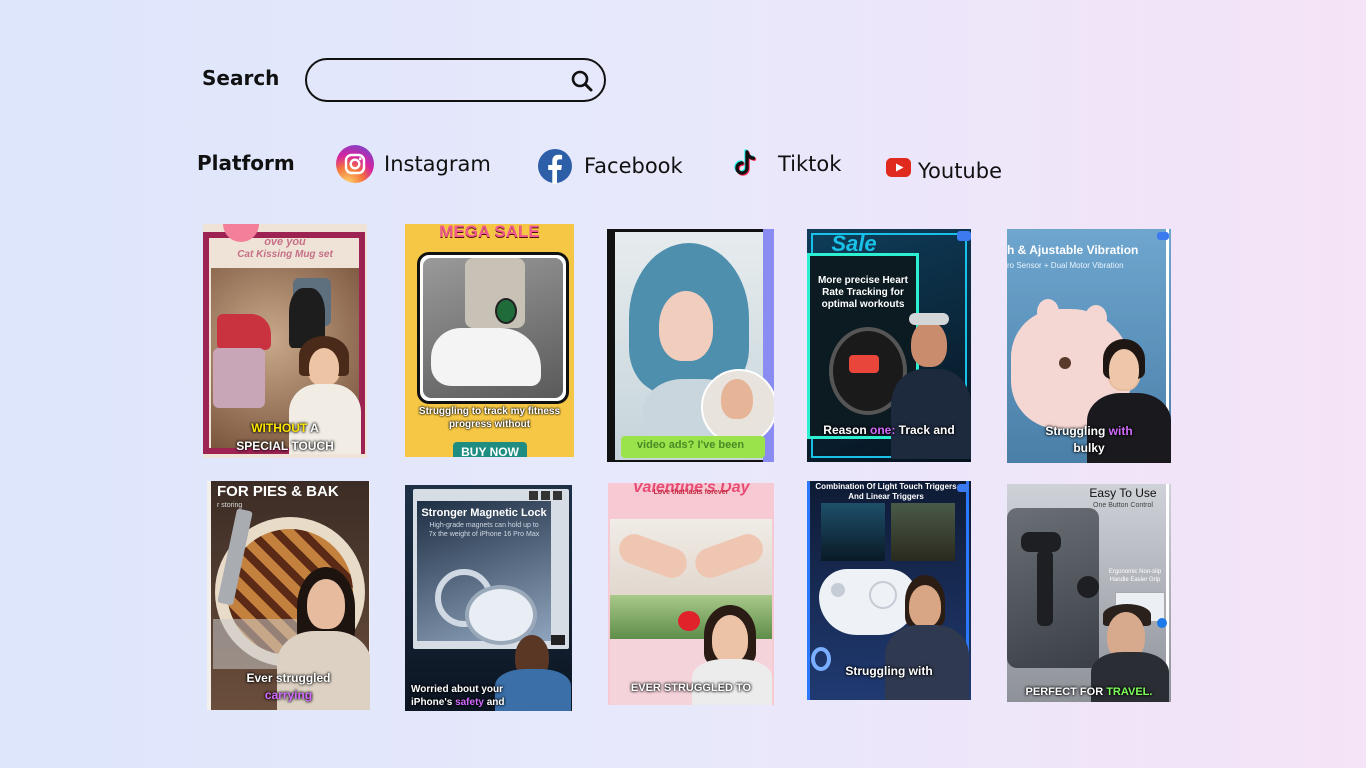  Describe the element at coordinates (278, 491) in the screenshot. I see `card-top-text: FOR PIES & BAK` at that location.